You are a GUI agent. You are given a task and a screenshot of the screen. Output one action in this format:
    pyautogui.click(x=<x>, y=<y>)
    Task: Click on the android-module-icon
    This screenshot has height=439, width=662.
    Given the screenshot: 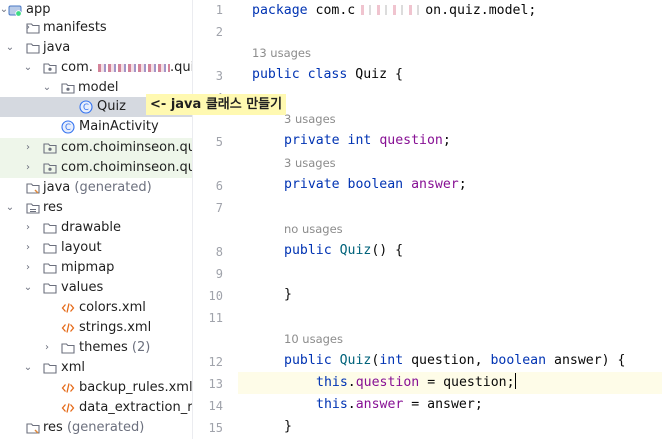 What is the action you would take?
    pyautogui.click(x=15, y=11)
    